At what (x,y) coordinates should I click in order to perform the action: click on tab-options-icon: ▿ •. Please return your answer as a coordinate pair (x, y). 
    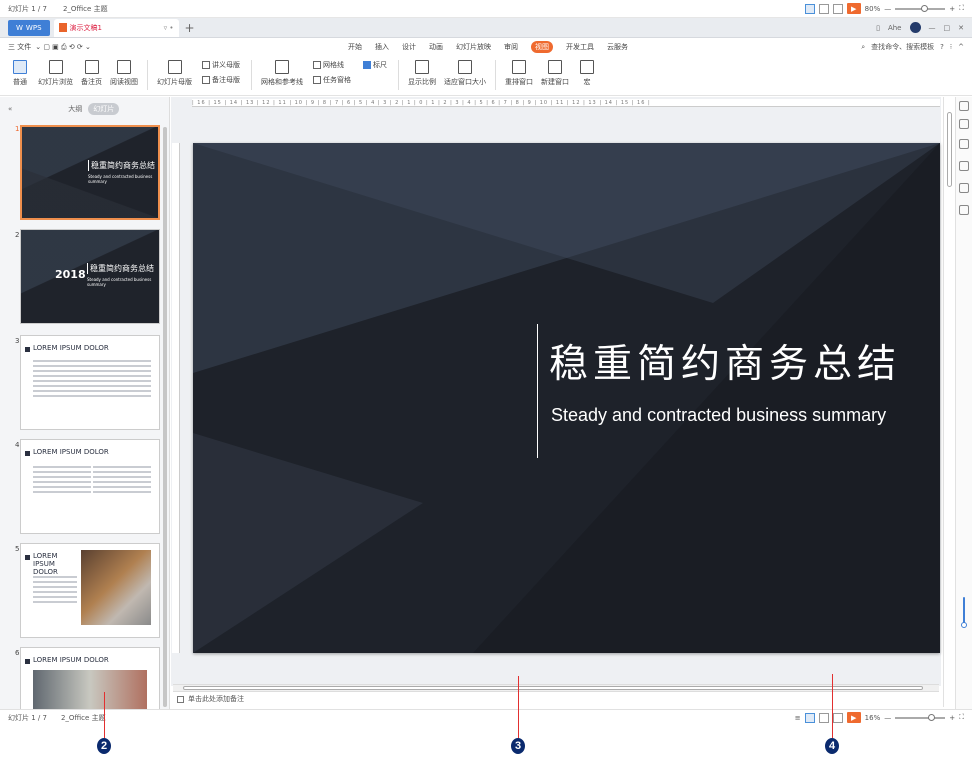
    Looking at the image, I should click on (169, 28).